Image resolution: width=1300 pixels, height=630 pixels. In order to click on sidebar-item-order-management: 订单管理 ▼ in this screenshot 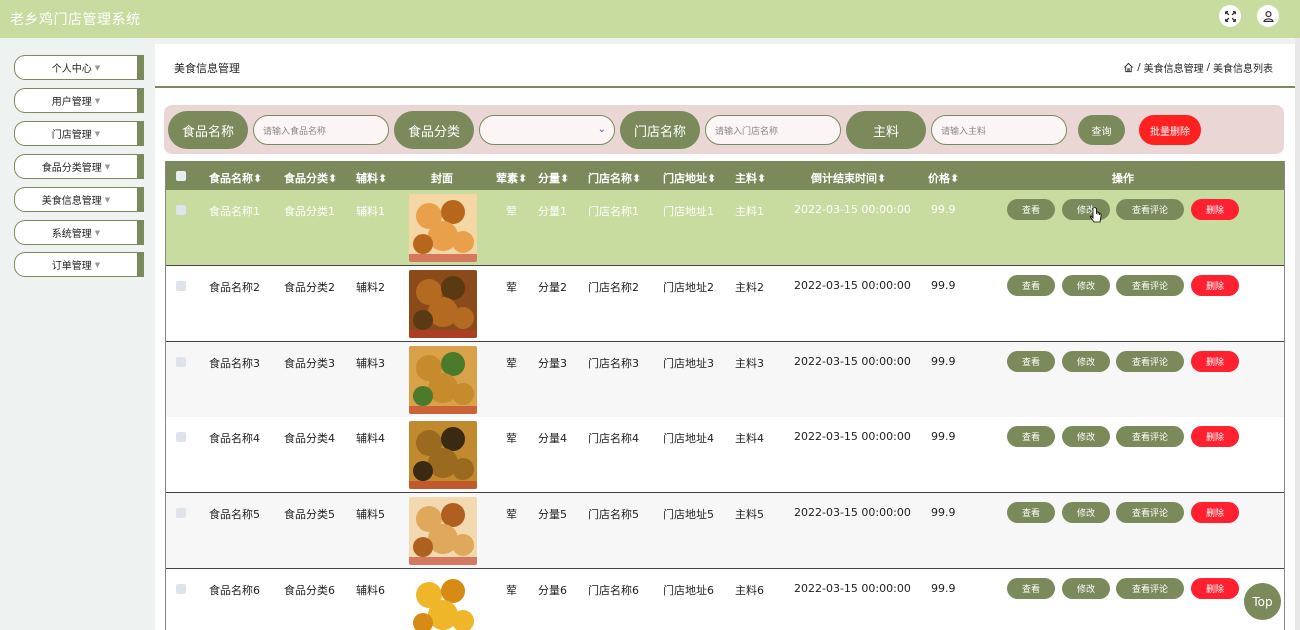, I will do `click(79, 264)`.